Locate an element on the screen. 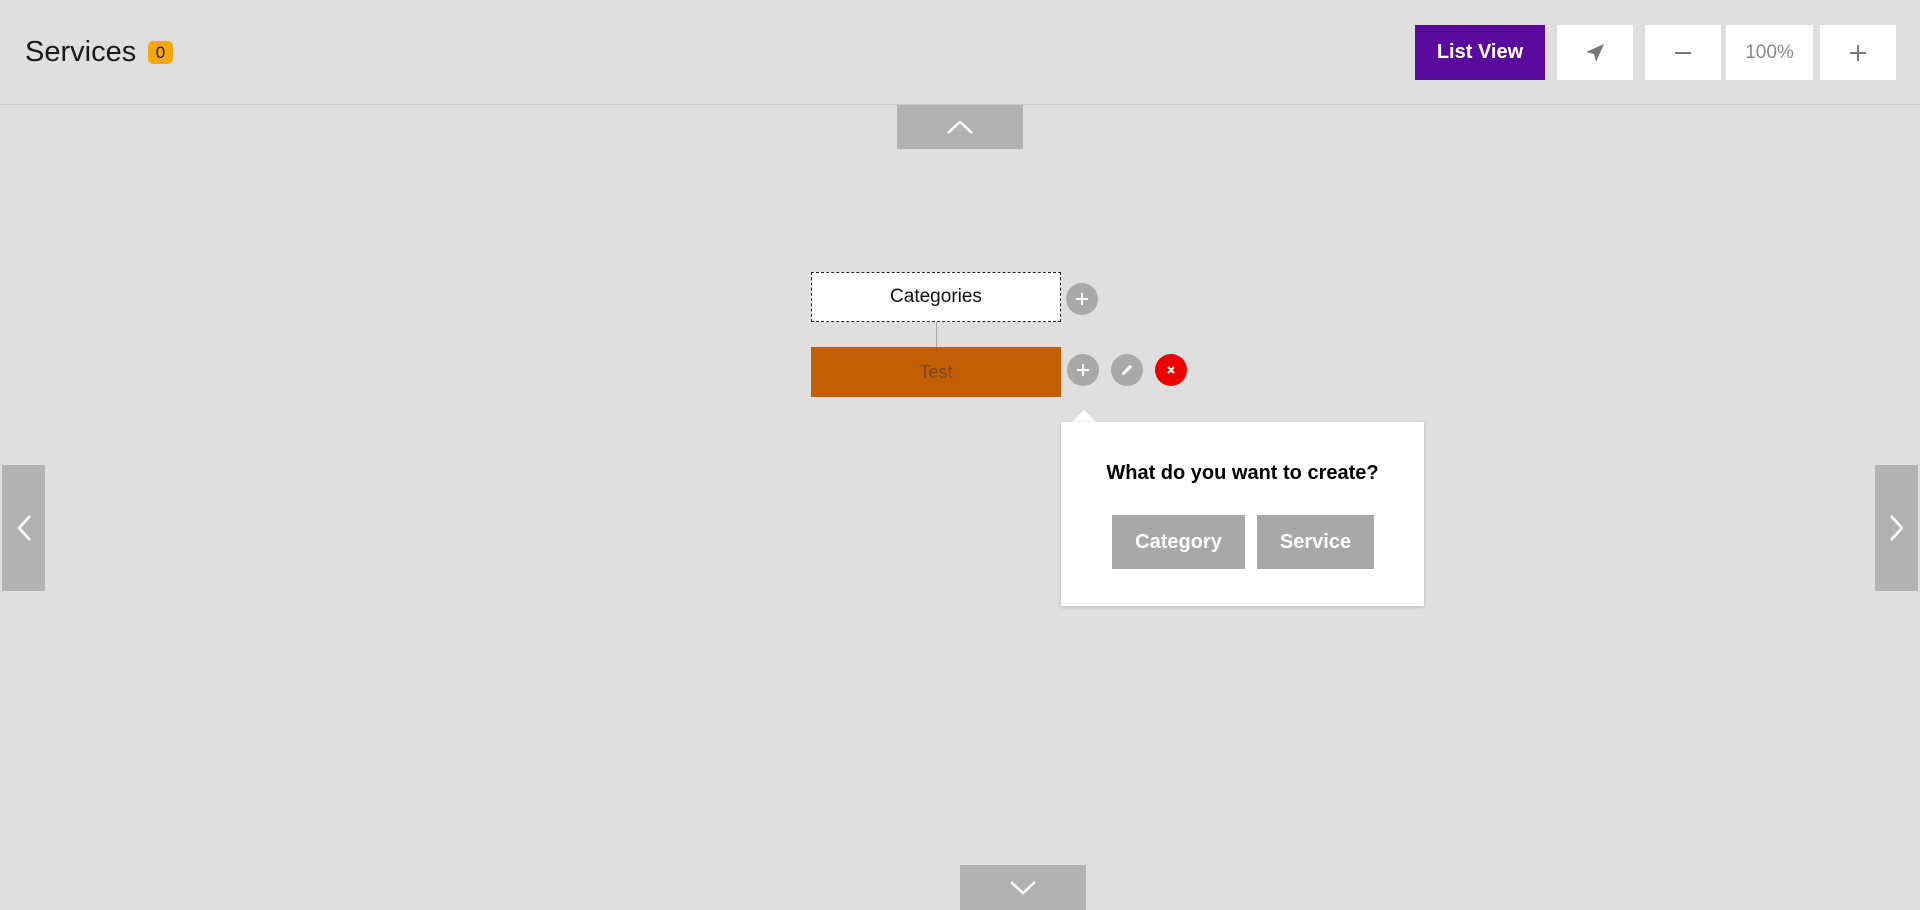 The image size is (1920, 910). popup-pointer is located at coordinates (1084, 416).